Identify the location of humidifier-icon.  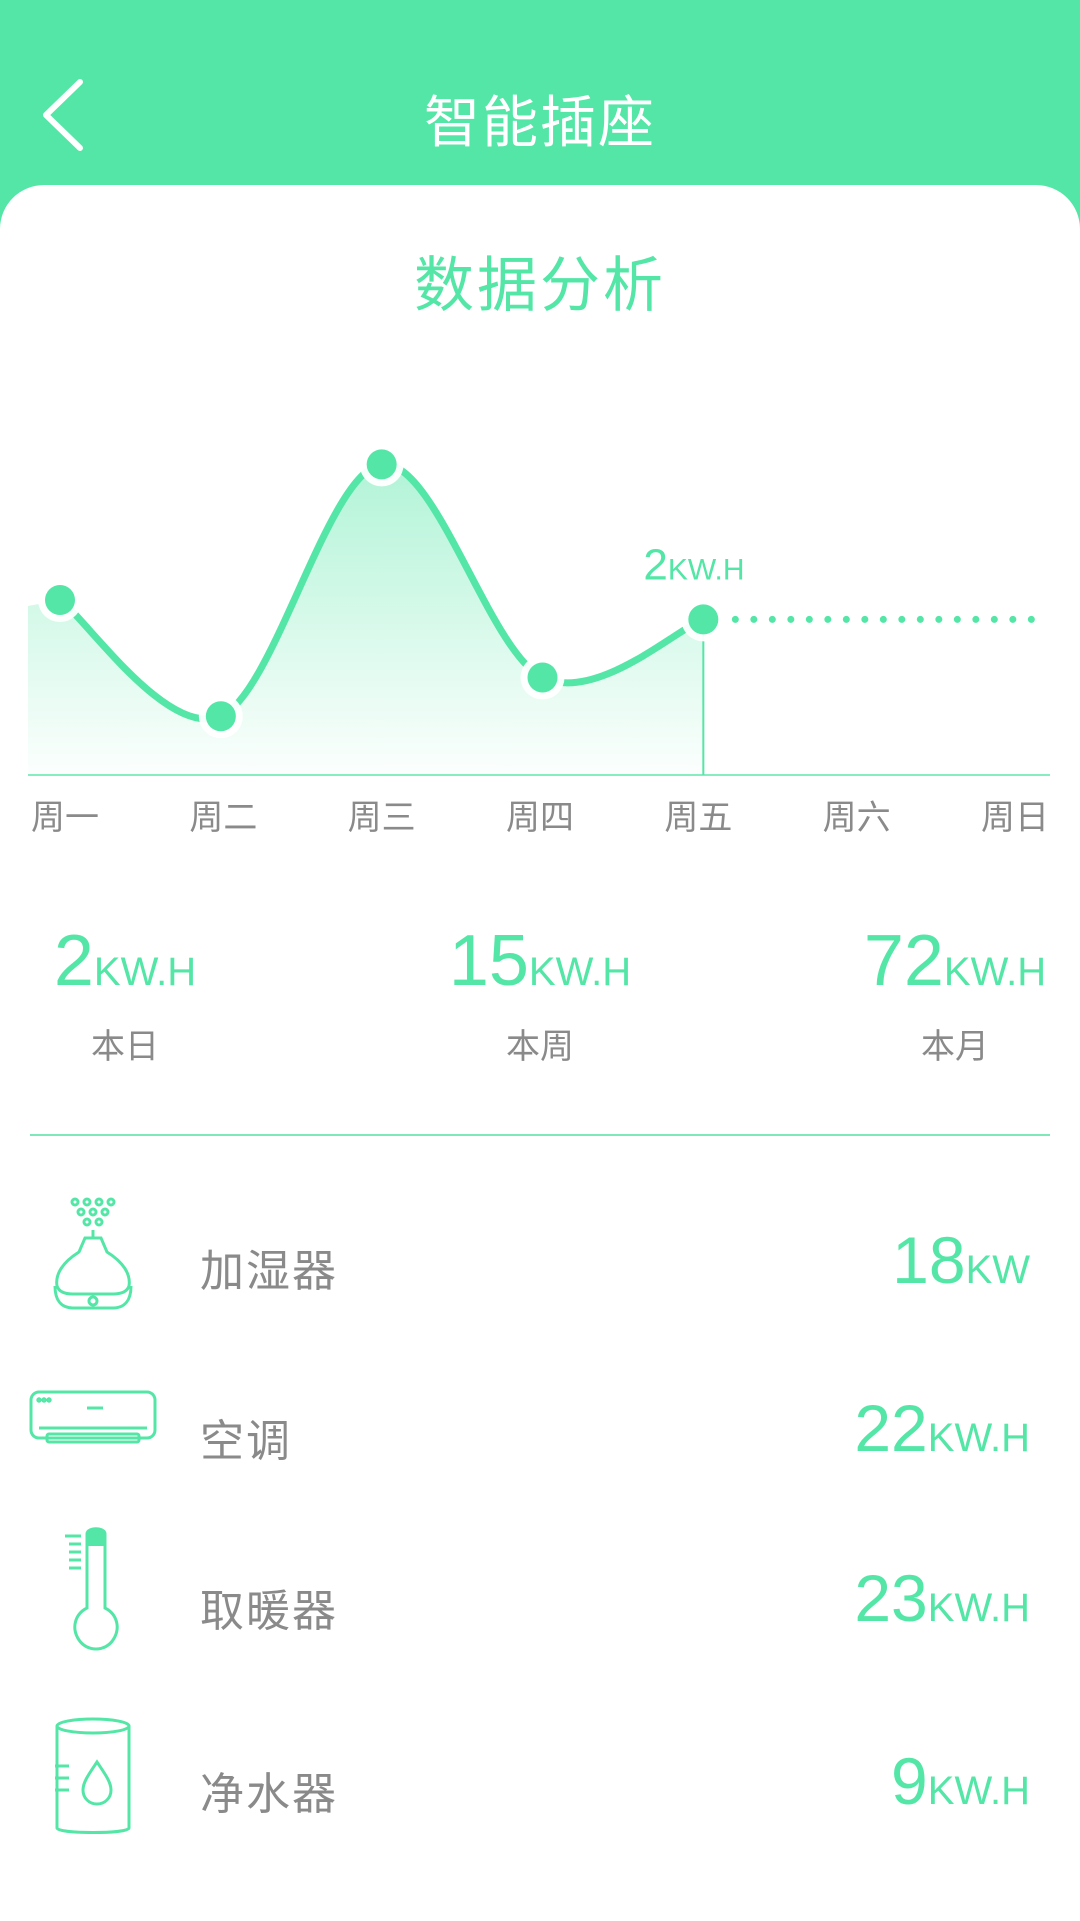
(95, 1260).